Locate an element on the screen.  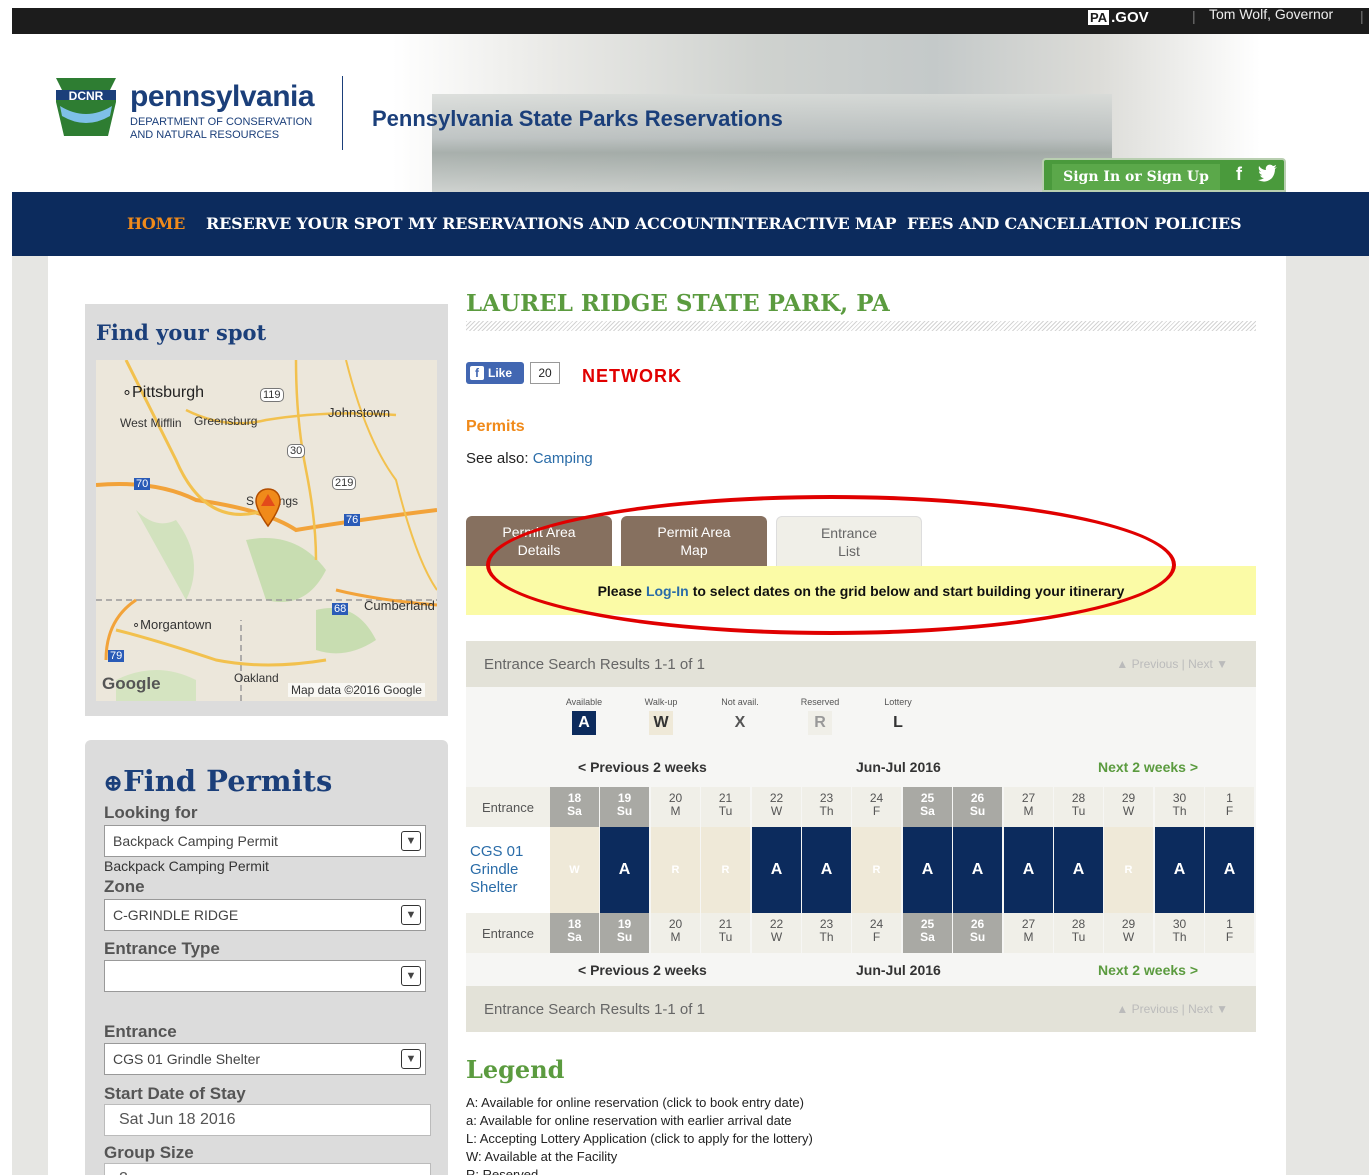
date-cell: 22 W is located at coordinates (776, 933).